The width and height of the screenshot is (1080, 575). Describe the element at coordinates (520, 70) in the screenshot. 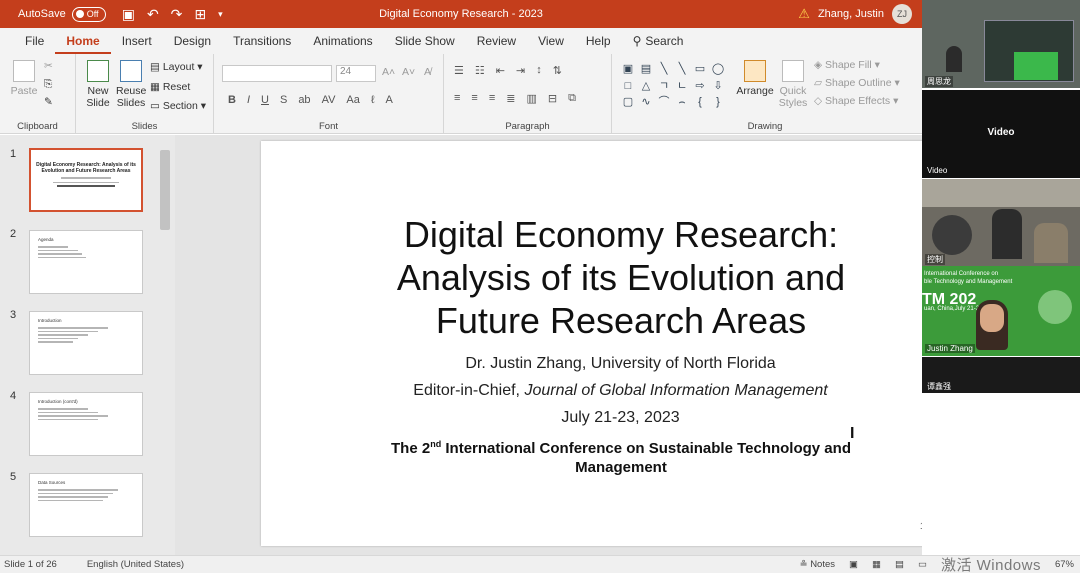

I see `increase-indent-icon: ⇥` at that location.